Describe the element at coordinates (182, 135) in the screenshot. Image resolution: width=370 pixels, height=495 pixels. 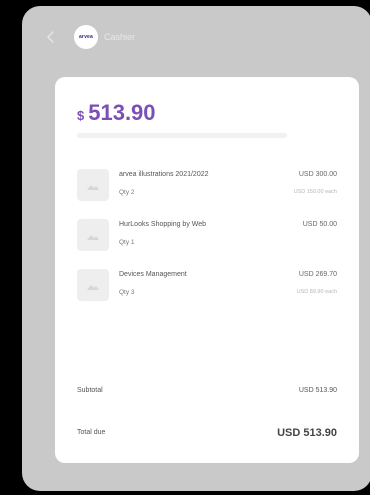
I see `amount-subtext-placeholder` at that location.